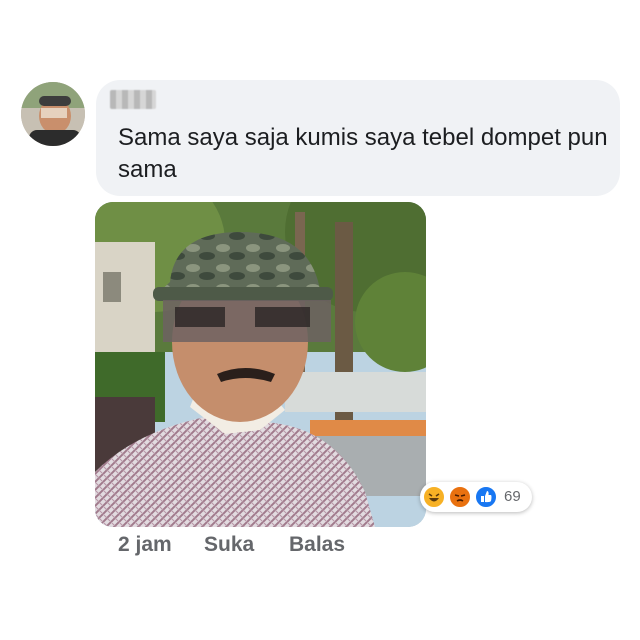 The height and width of the screenshot is (640, 640). I want to click on reaction-count: 69, so click(512, 496).